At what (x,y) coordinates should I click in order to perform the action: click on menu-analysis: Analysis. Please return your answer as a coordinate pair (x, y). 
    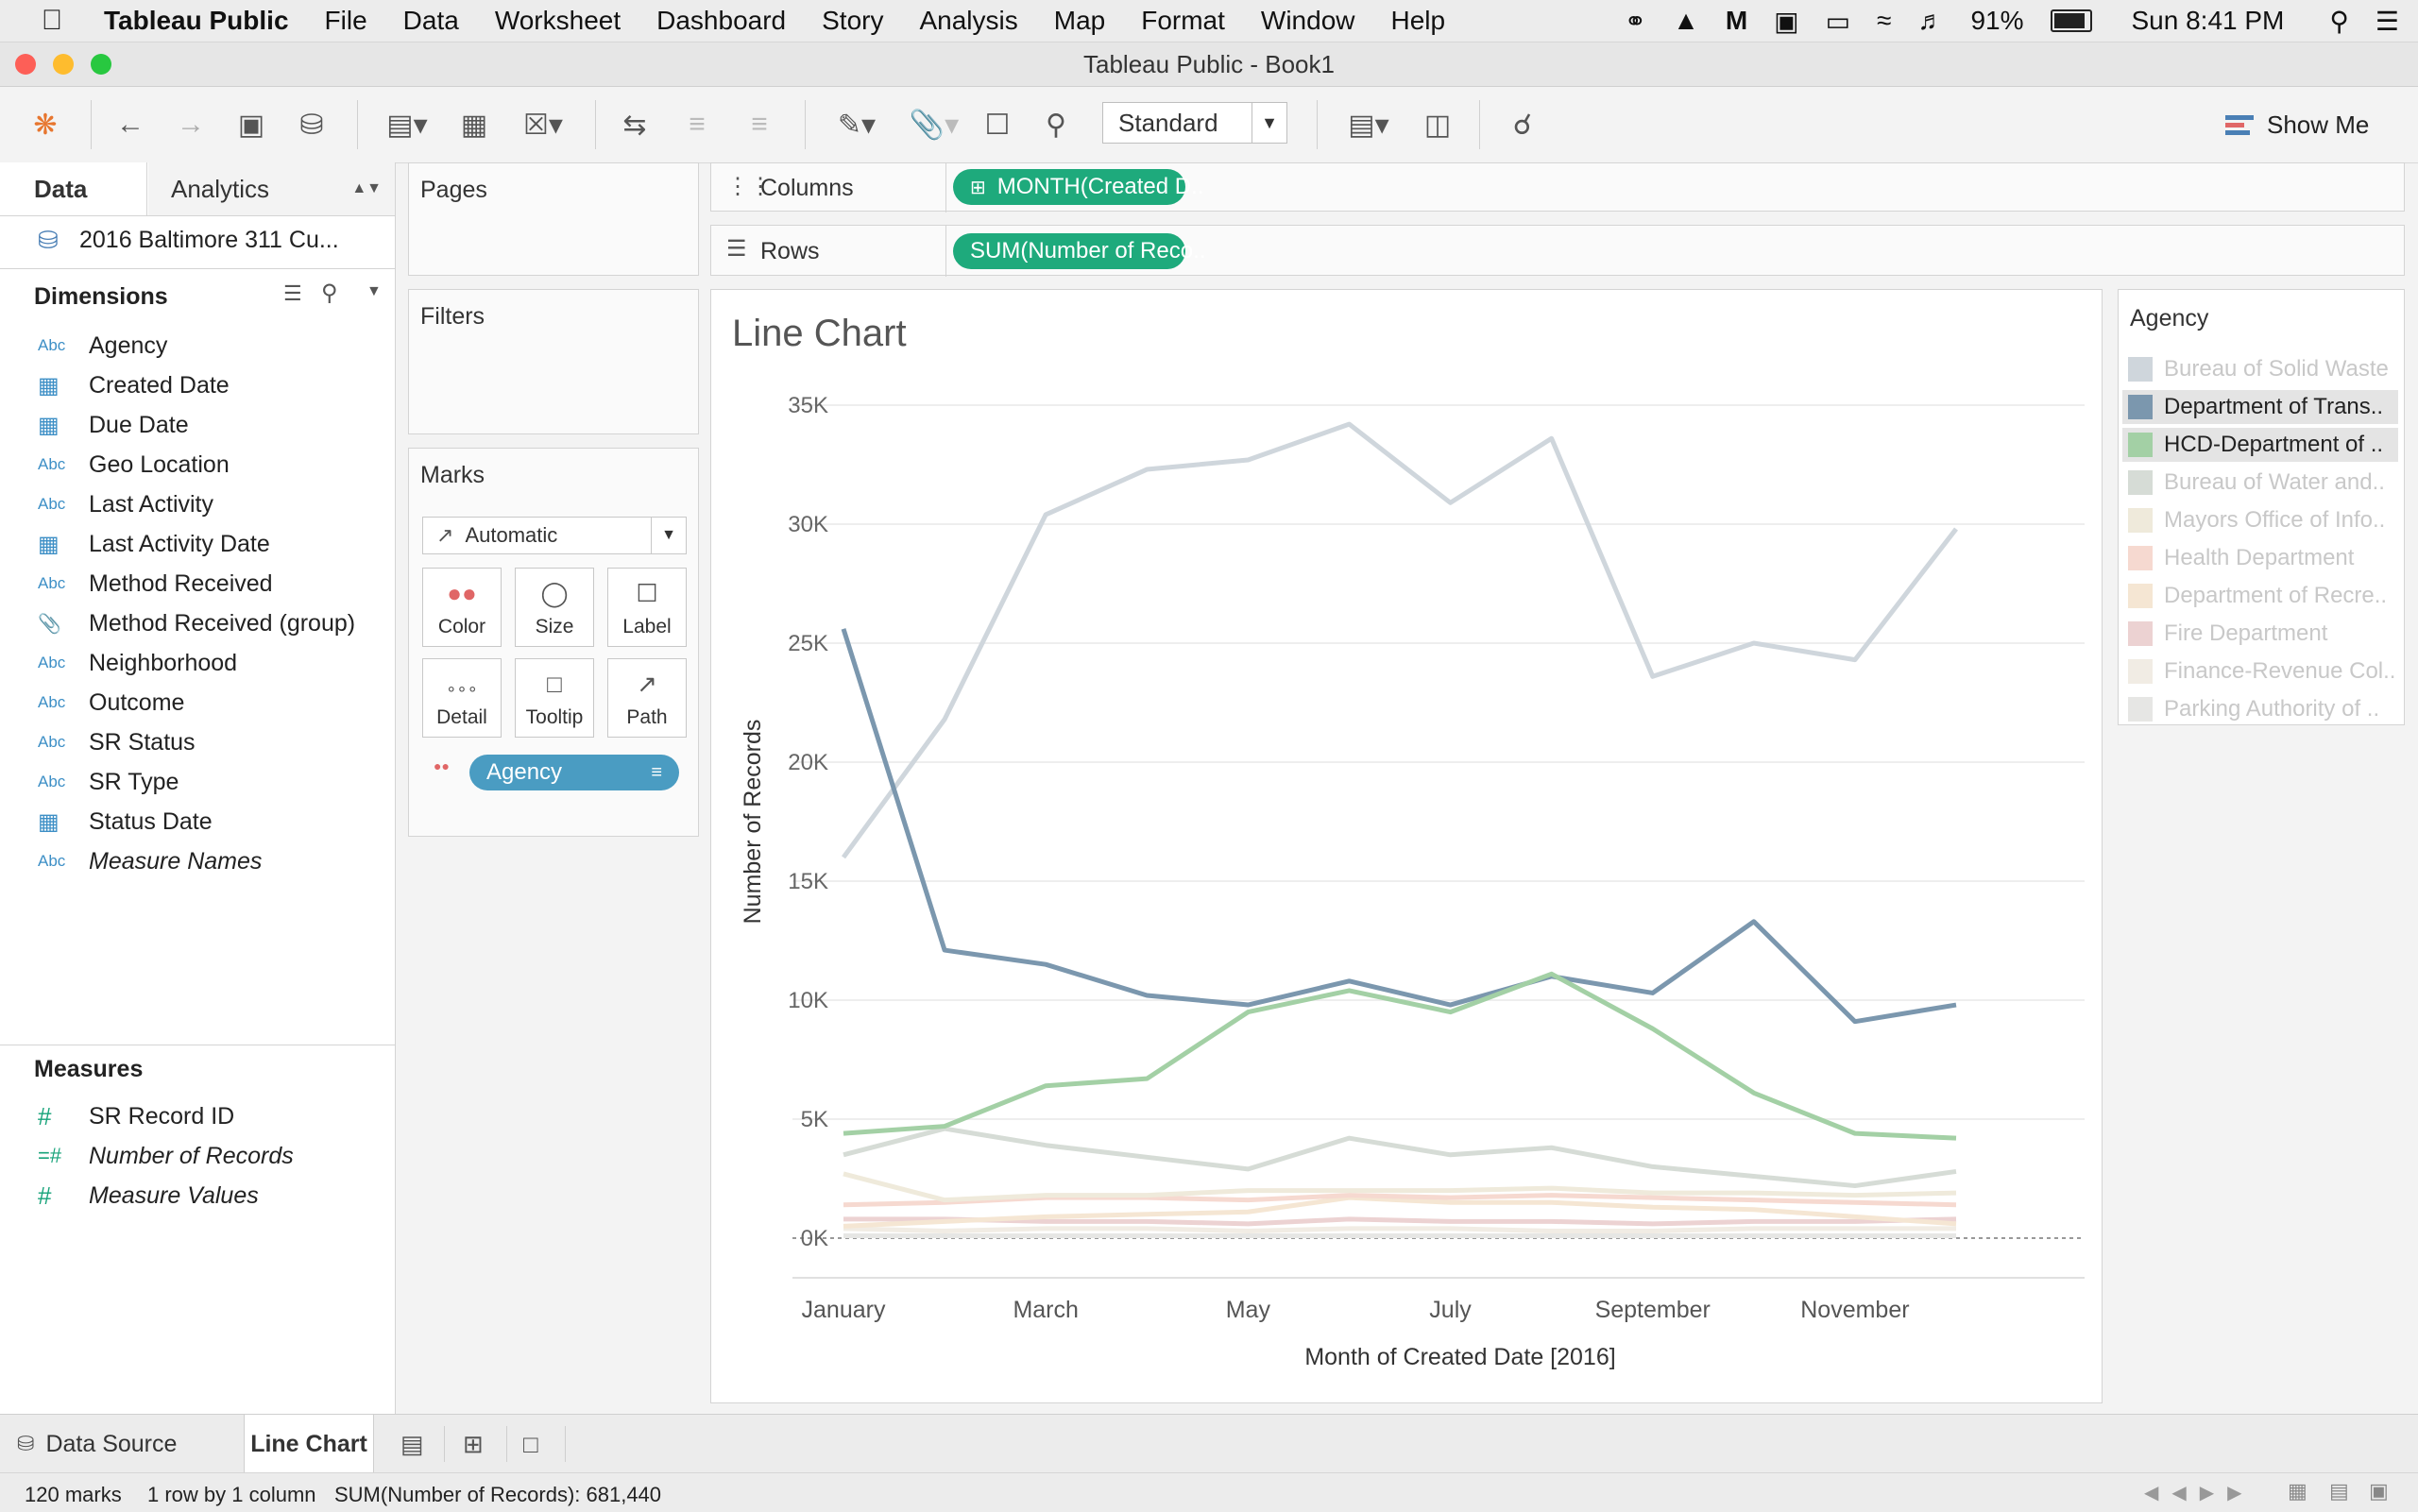
    Looking at the image, I should click on (968, 21).